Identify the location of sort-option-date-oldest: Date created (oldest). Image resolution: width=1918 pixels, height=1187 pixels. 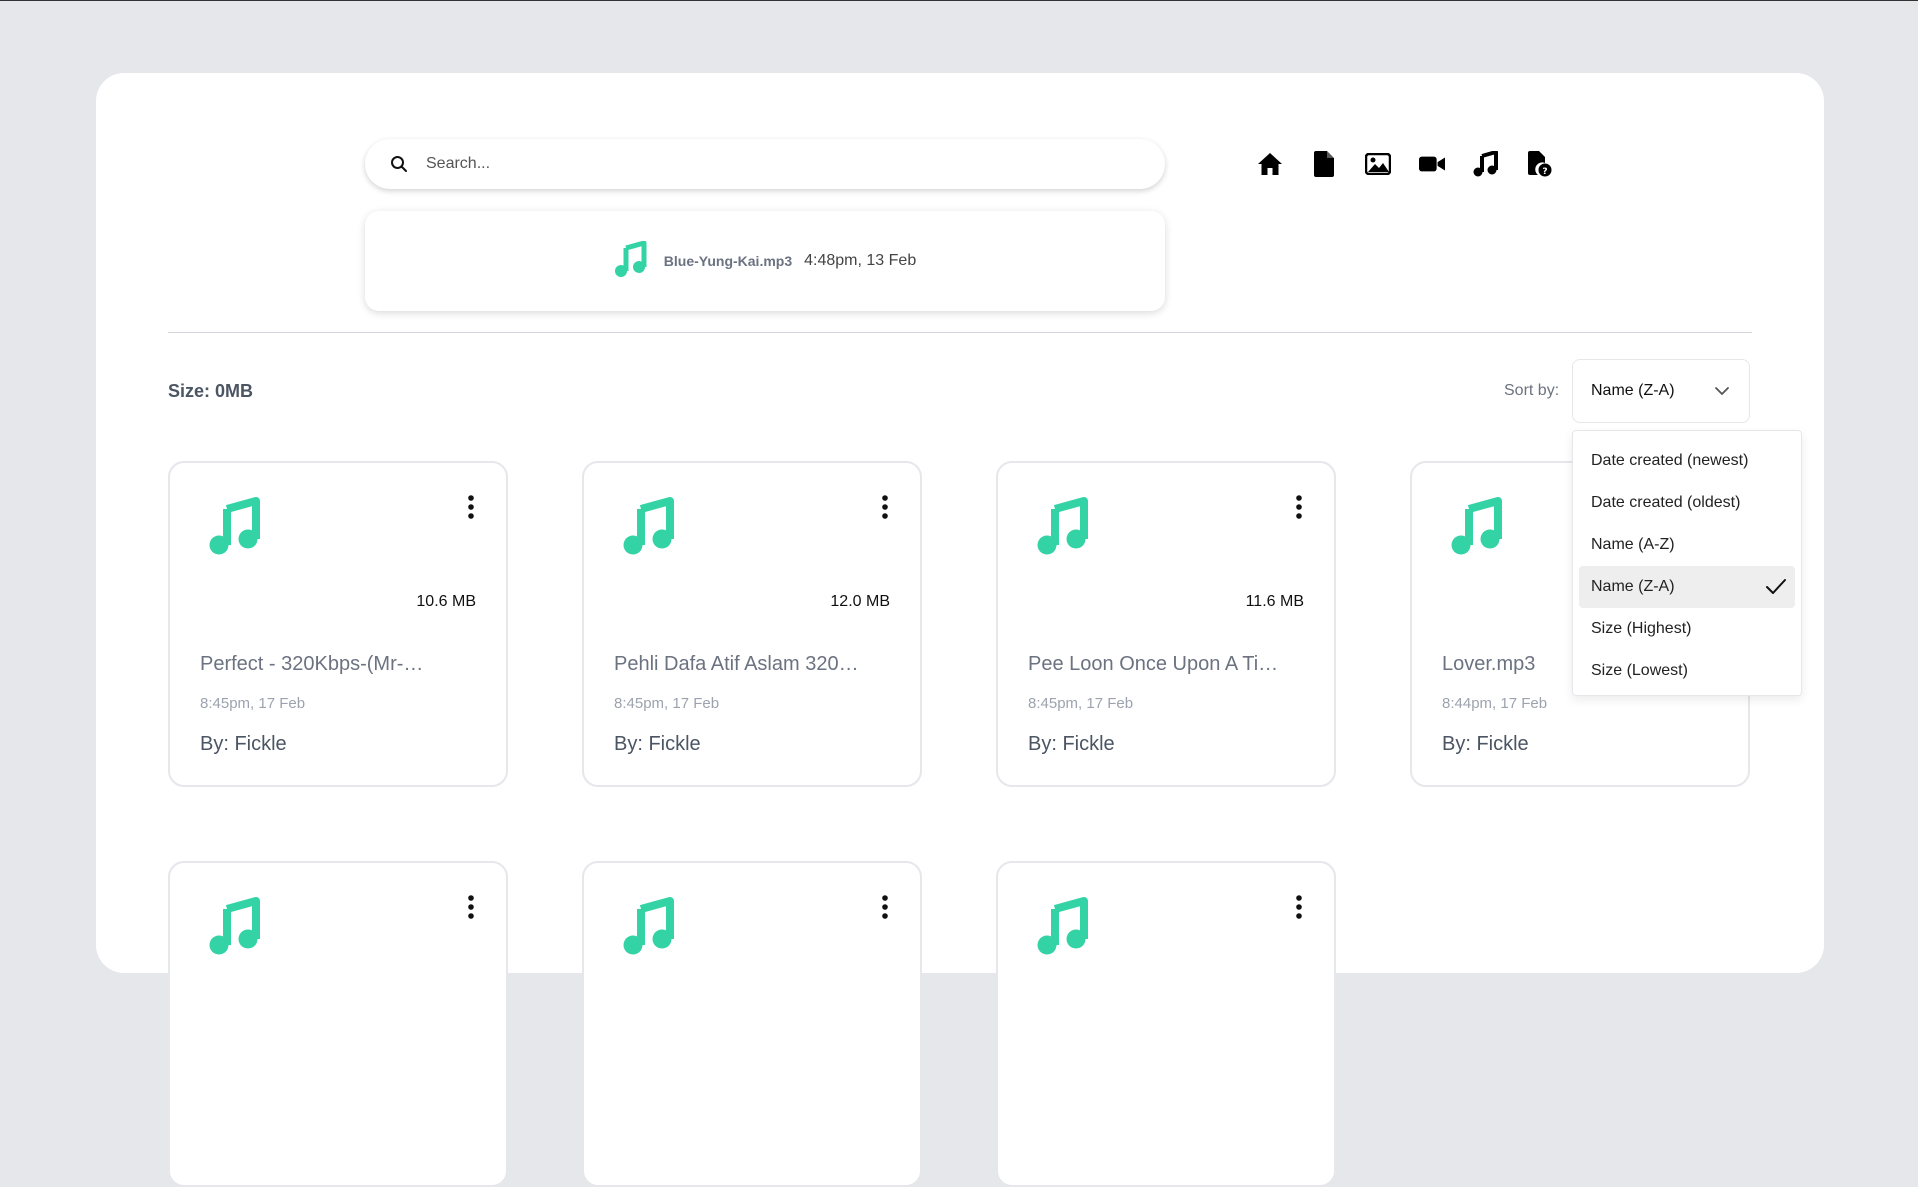
(1687, 503).